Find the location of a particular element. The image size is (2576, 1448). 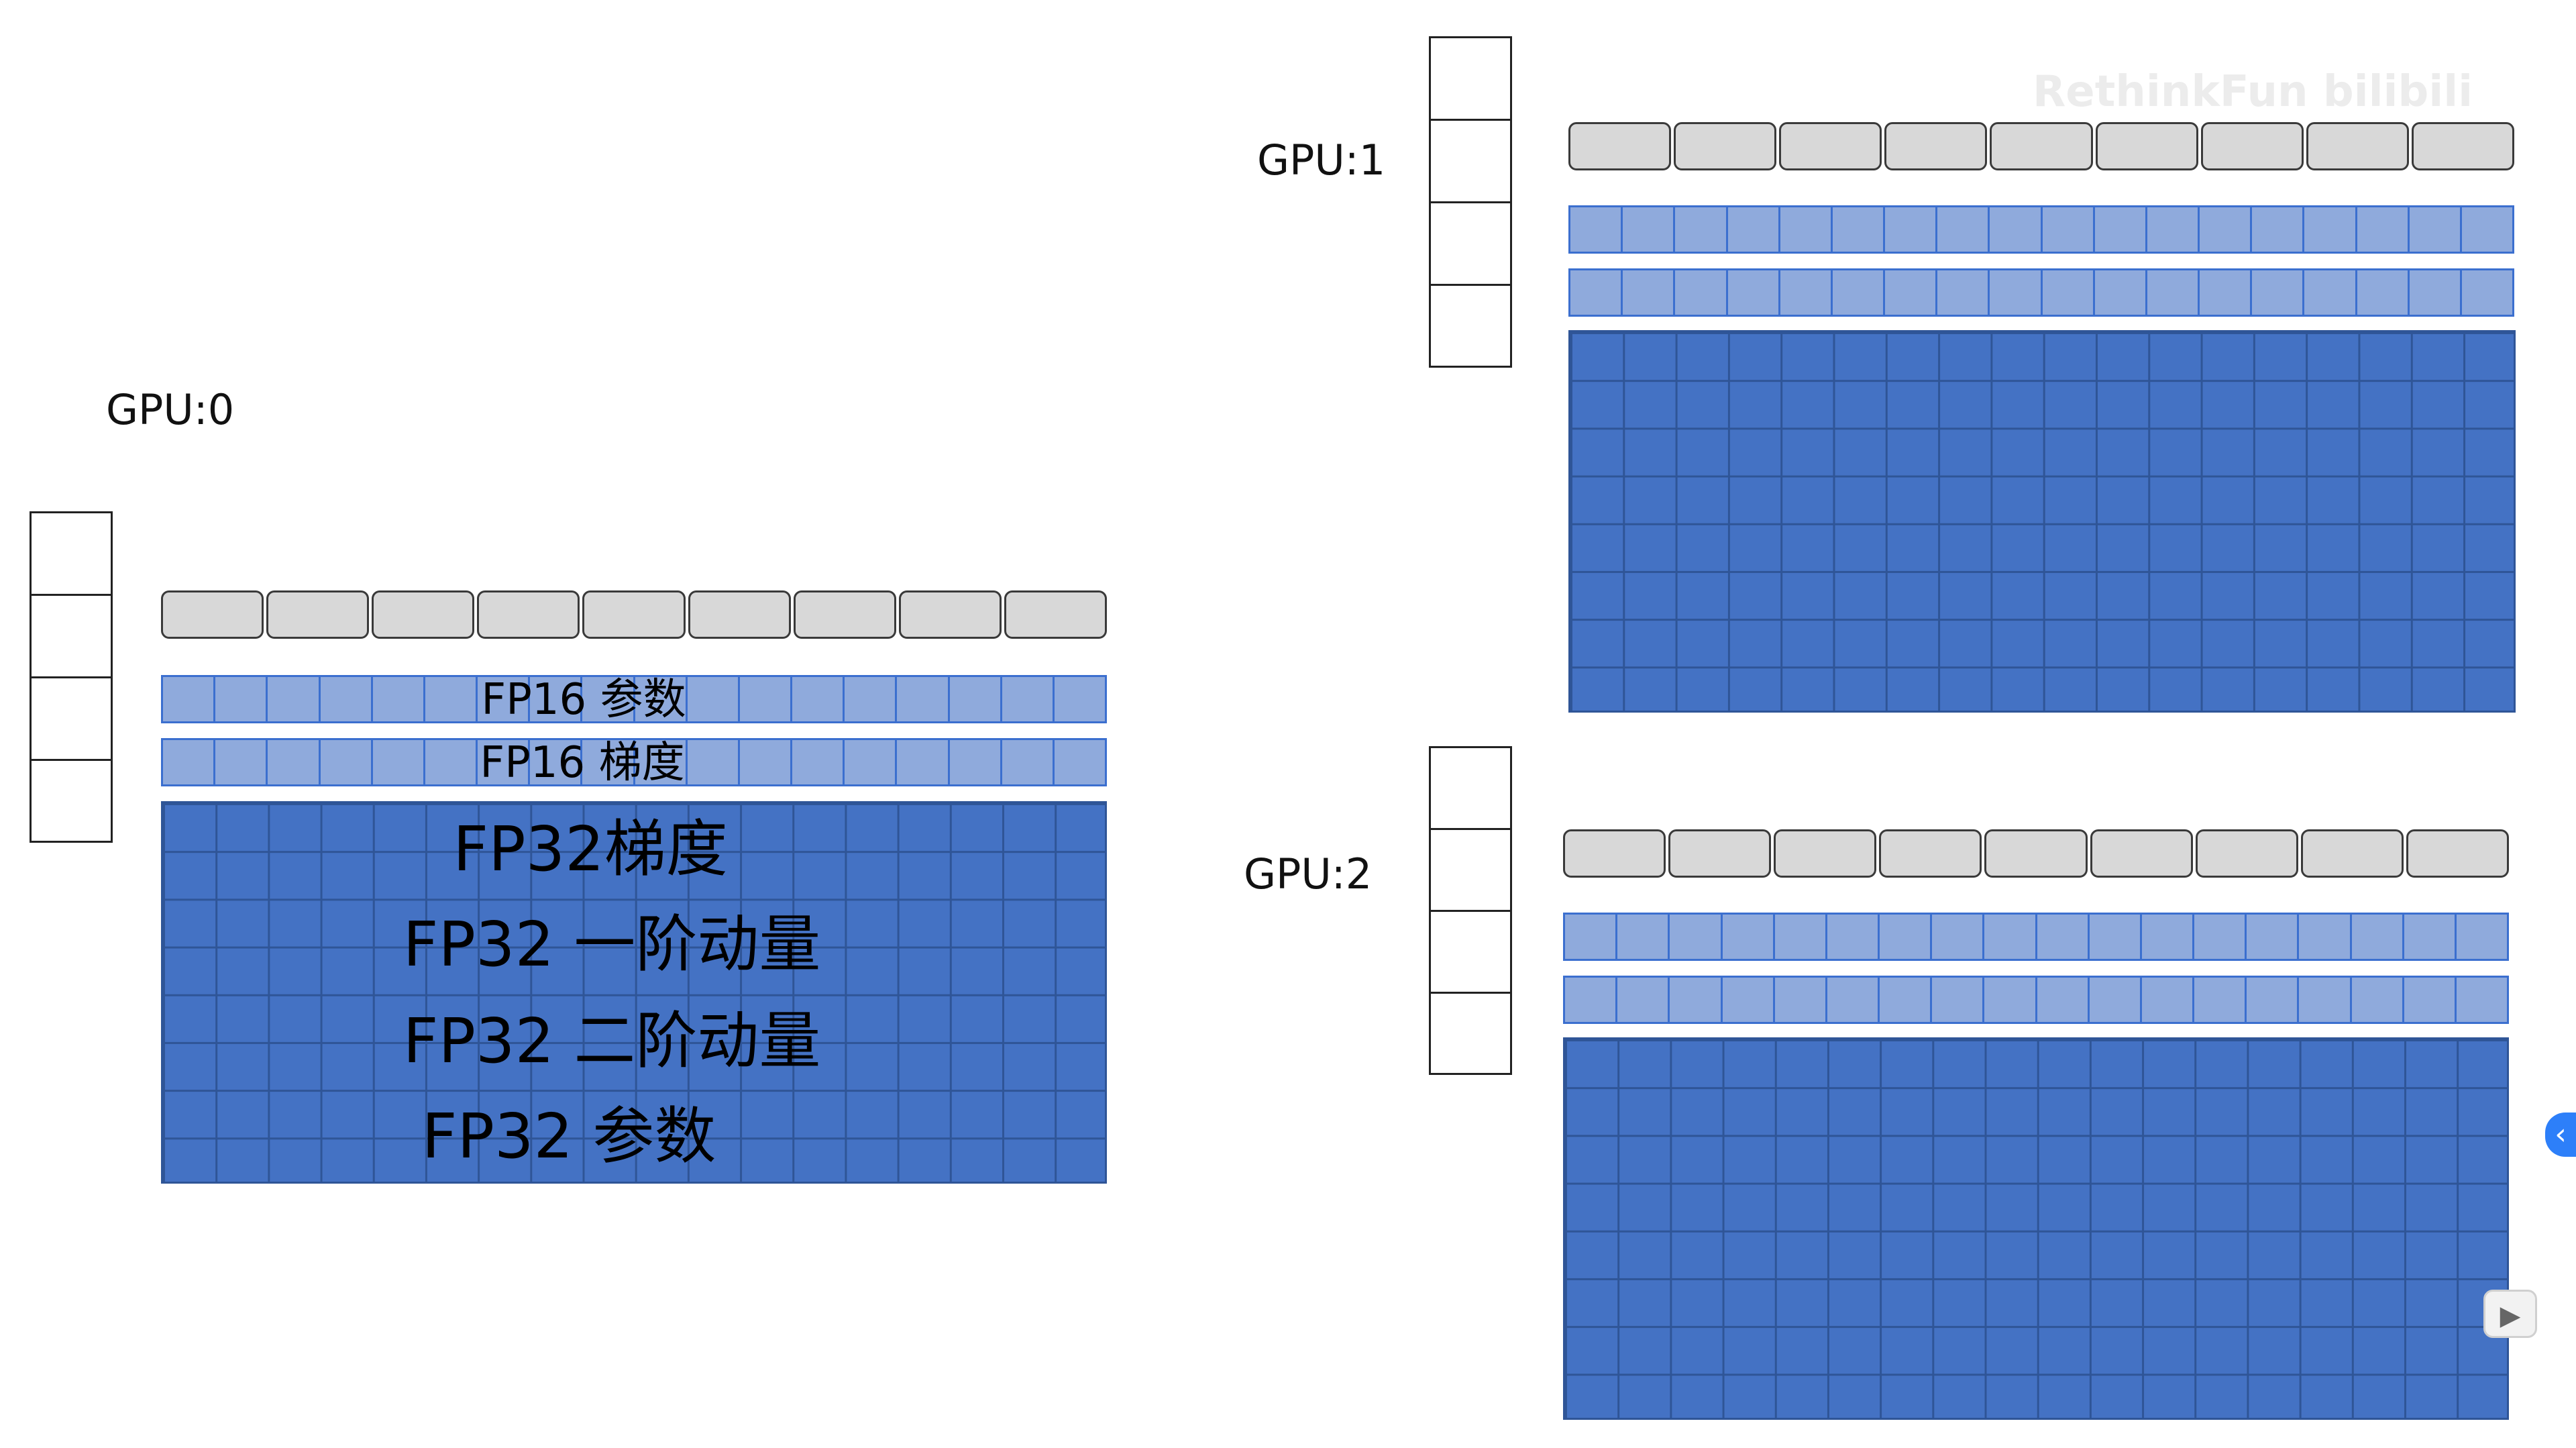

gpu0-gray-row is located at coordinates (634, 614).